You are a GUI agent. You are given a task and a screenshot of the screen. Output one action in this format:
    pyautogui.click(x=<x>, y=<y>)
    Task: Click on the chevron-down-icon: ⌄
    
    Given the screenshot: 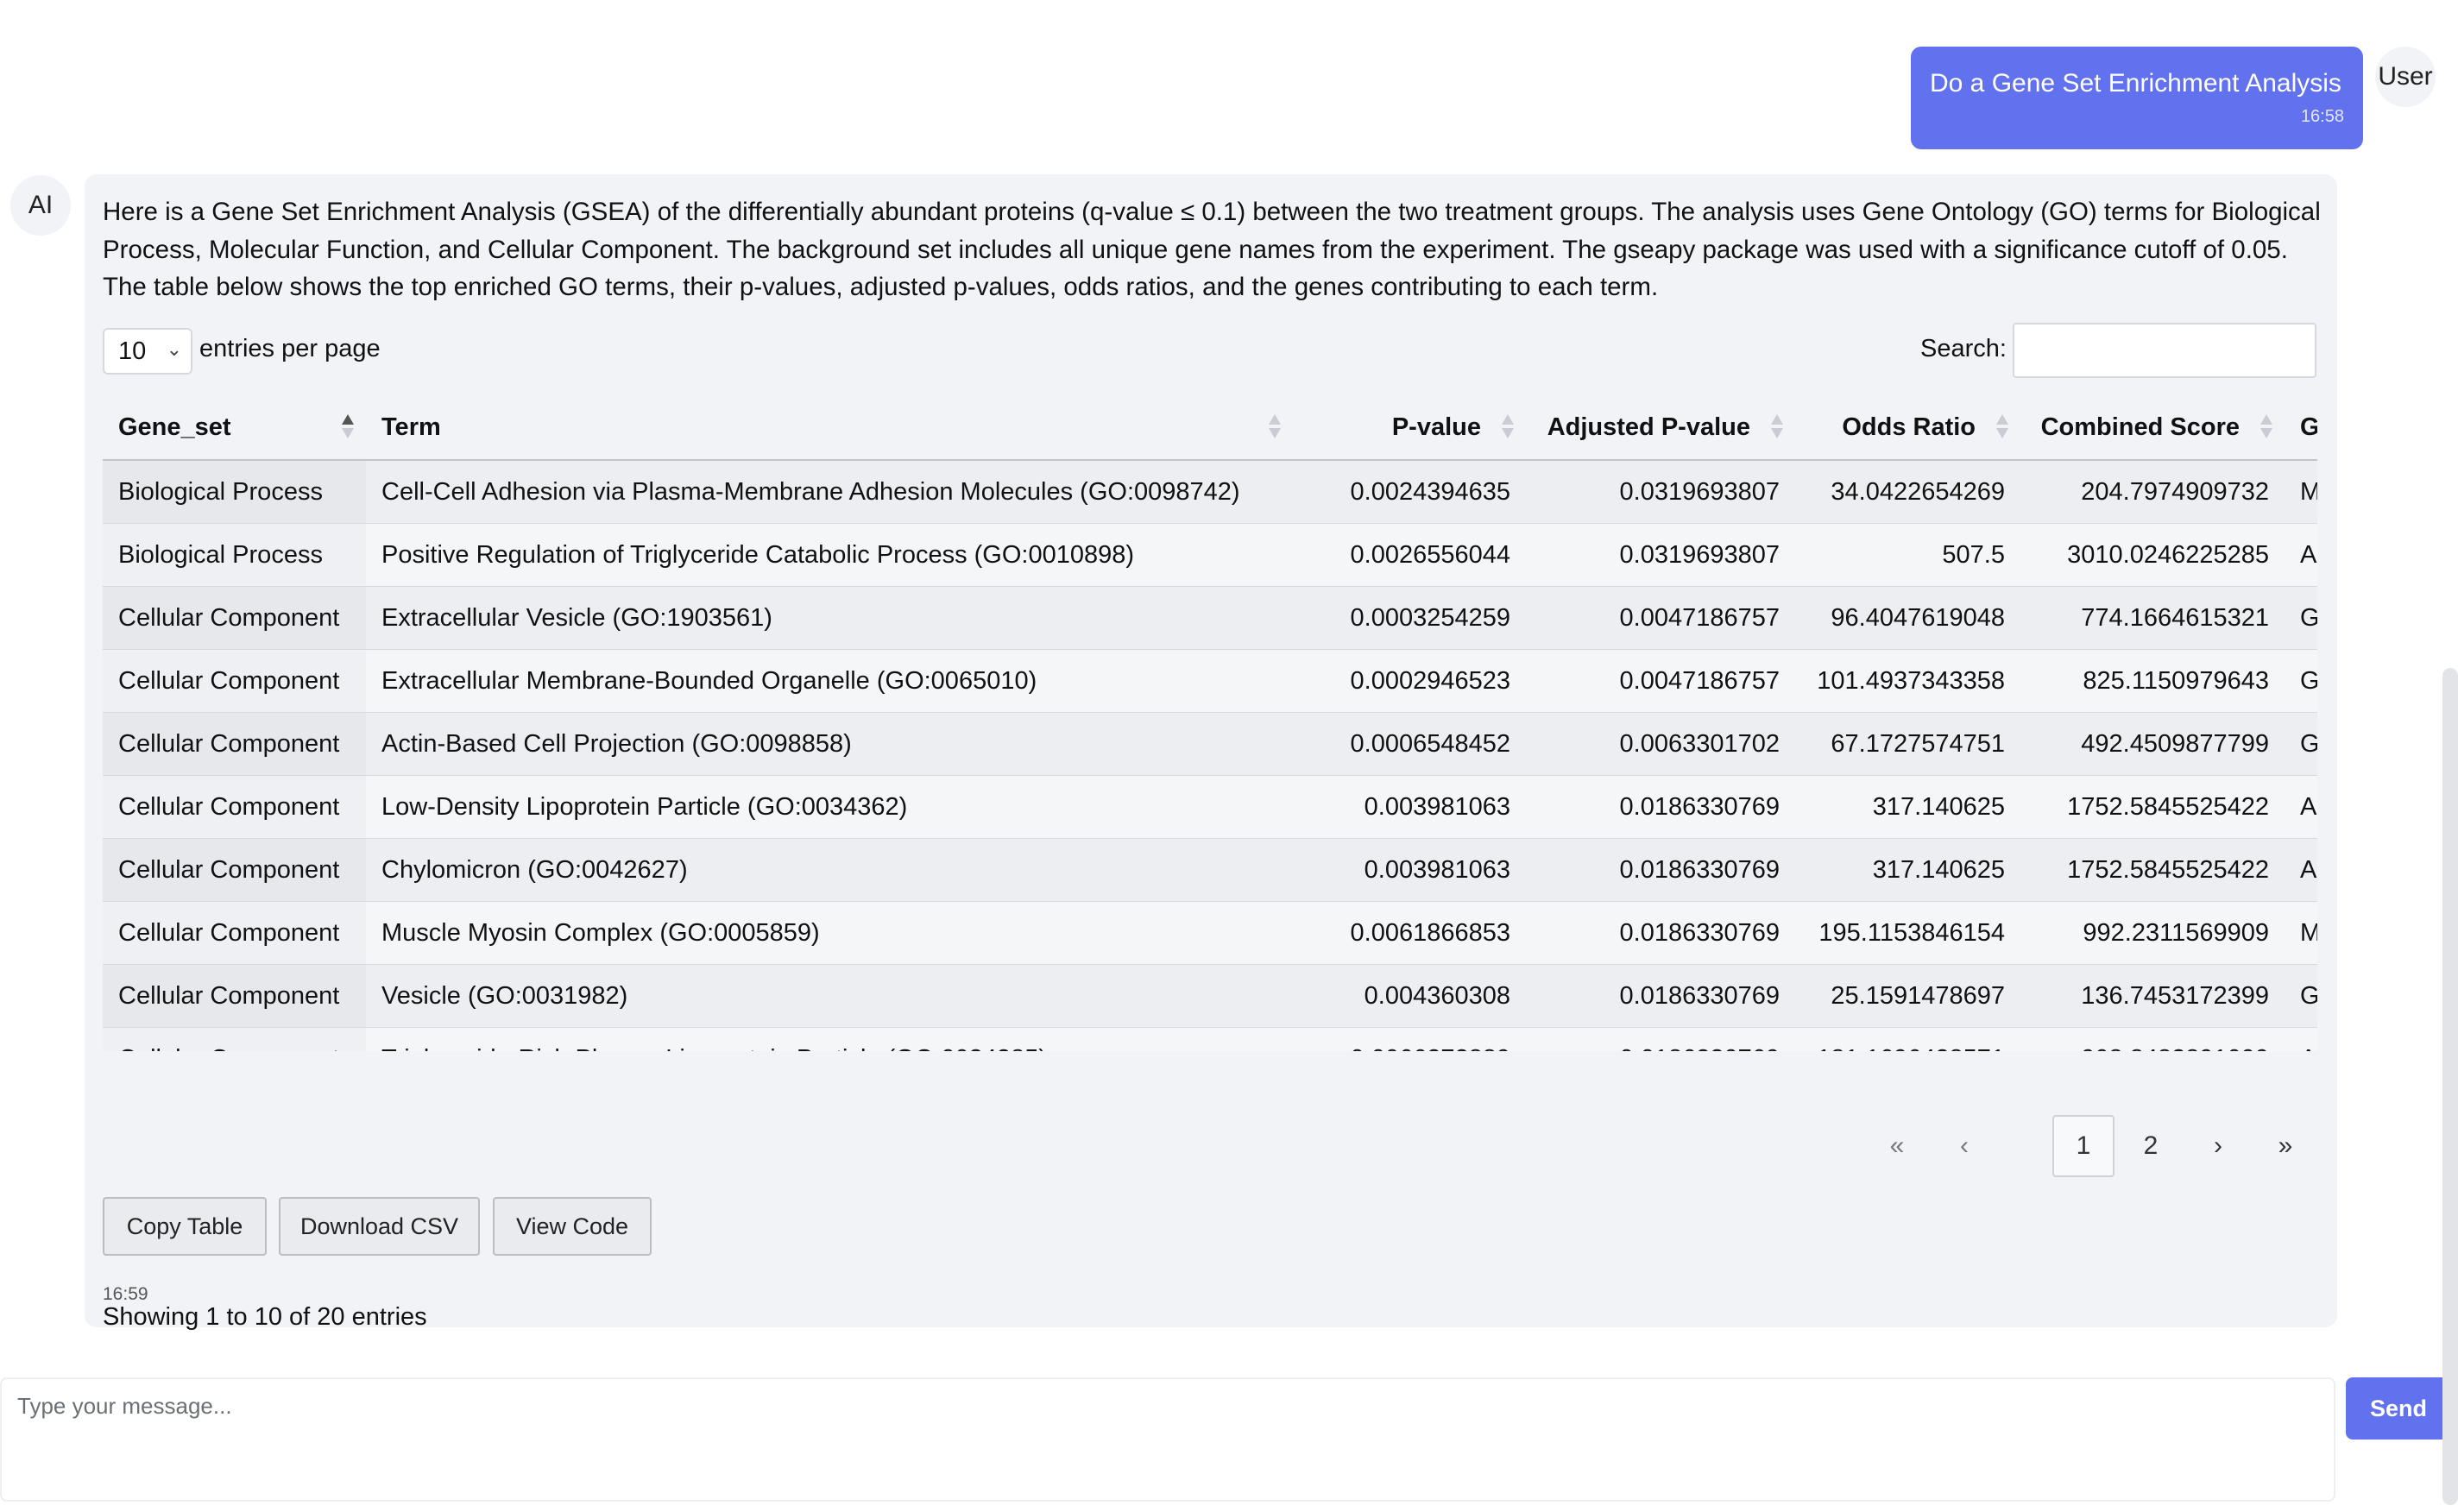 What is the action you would take?
    pyautogui.click(x=174, y=349)
    